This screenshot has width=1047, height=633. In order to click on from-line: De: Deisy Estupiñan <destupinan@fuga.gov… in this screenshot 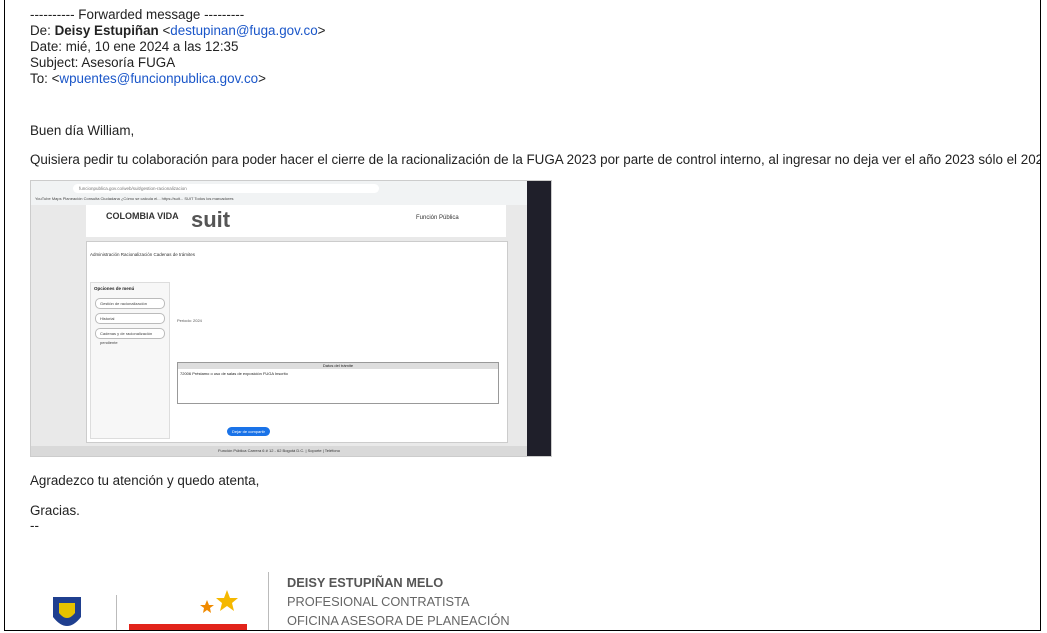, I will do `click(178, 30)`.